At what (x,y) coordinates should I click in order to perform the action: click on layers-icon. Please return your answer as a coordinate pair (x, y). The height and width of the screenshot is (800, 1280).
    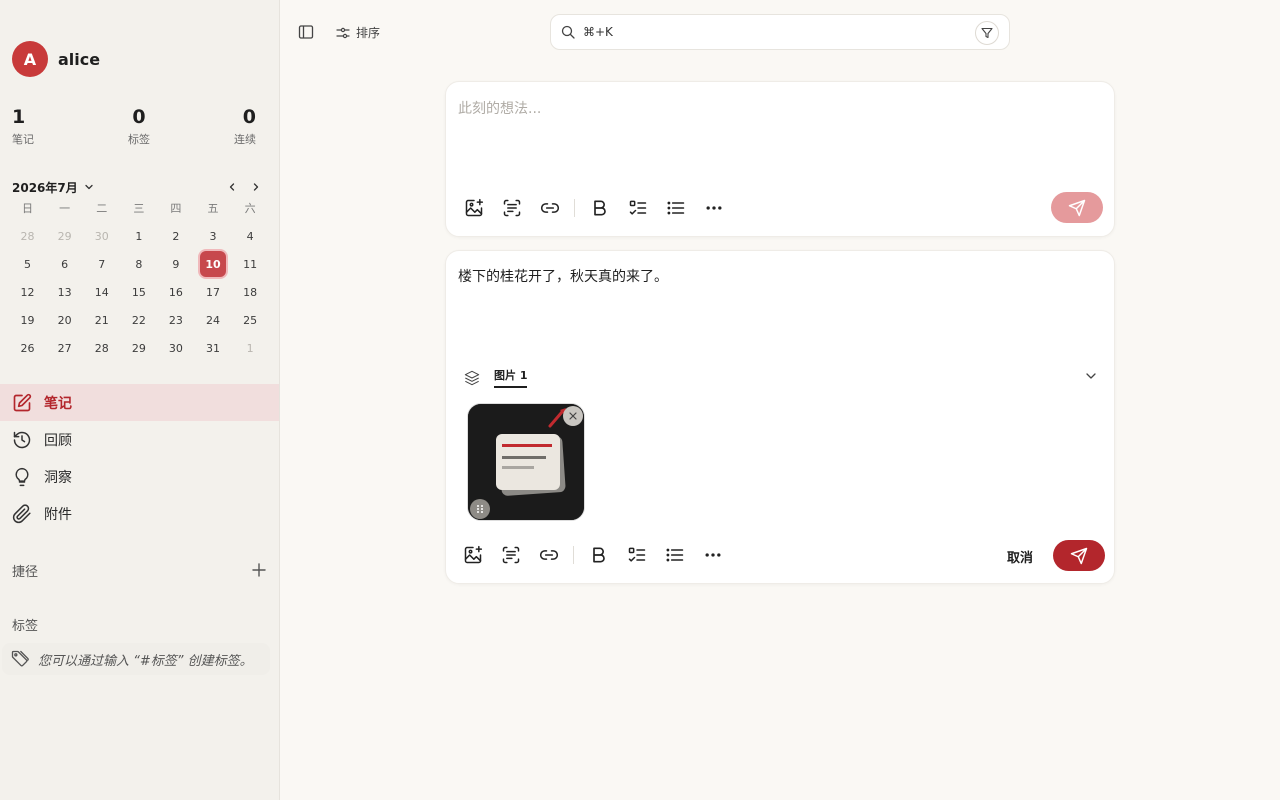
    Looking at the image, I should click on (472, 377).